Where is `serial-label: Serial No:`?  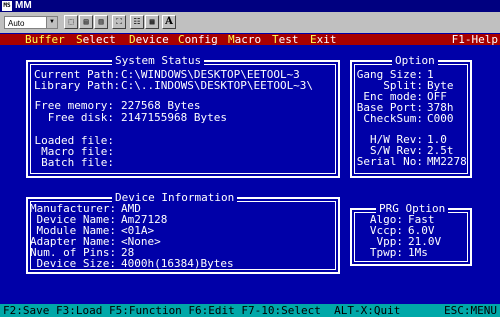 serial-label: Serial No: is located at coordinates (389, 161).